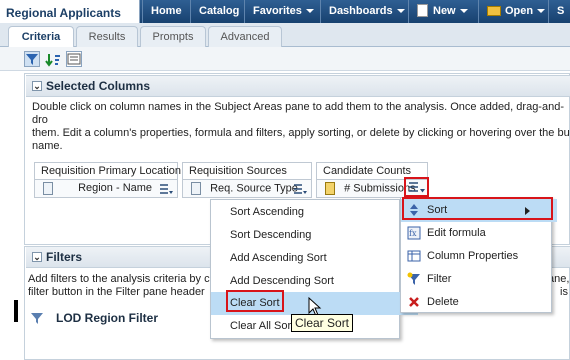  Describe the element at coordinates (254, 188) in the screenshot. I see `column-name: Req. Source Type` at that location.